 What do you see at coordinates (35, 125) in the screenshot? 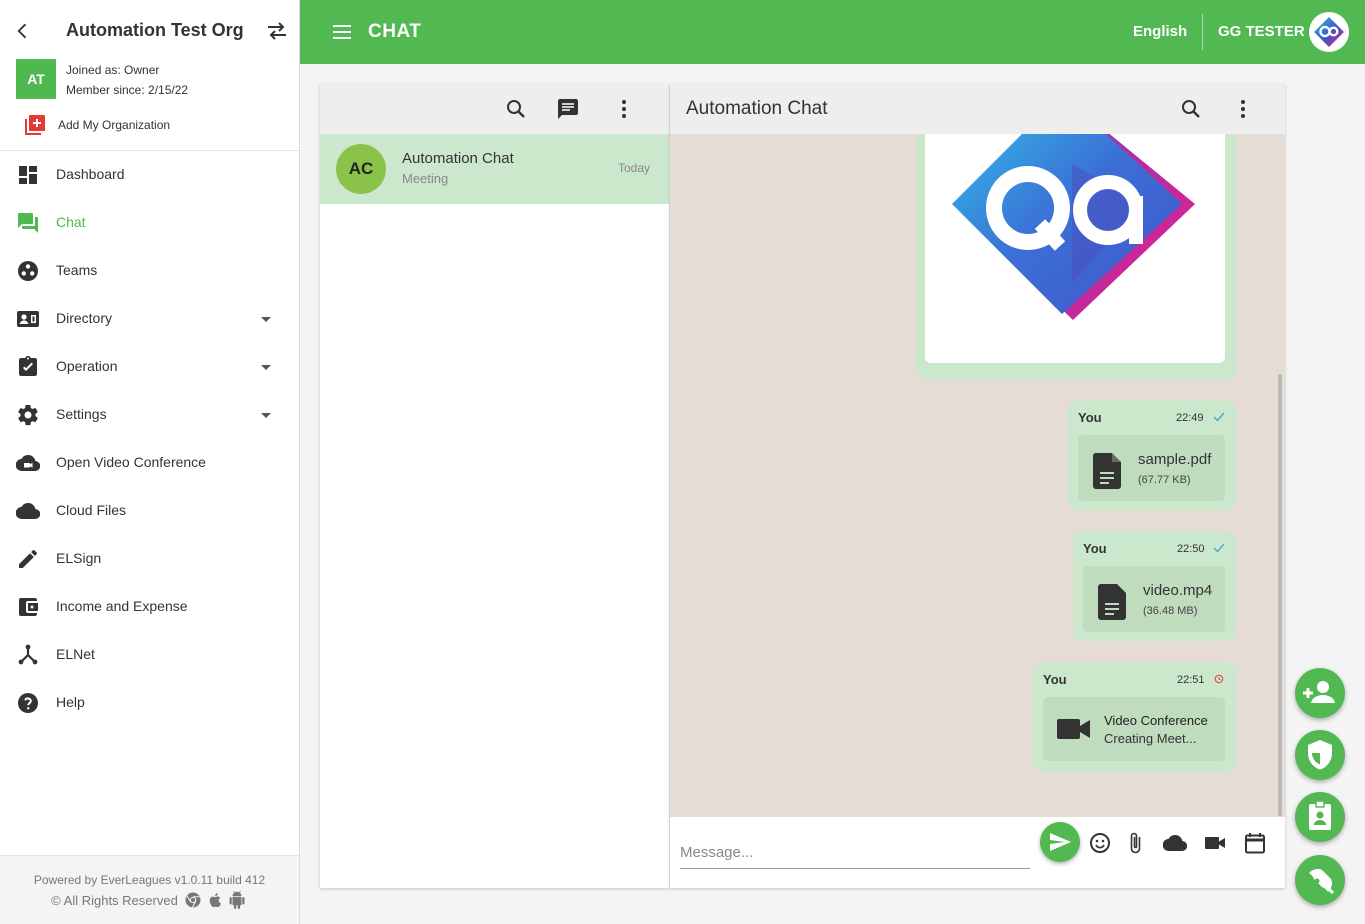
I see `add-box-icon` at bounding box center [35, 125].